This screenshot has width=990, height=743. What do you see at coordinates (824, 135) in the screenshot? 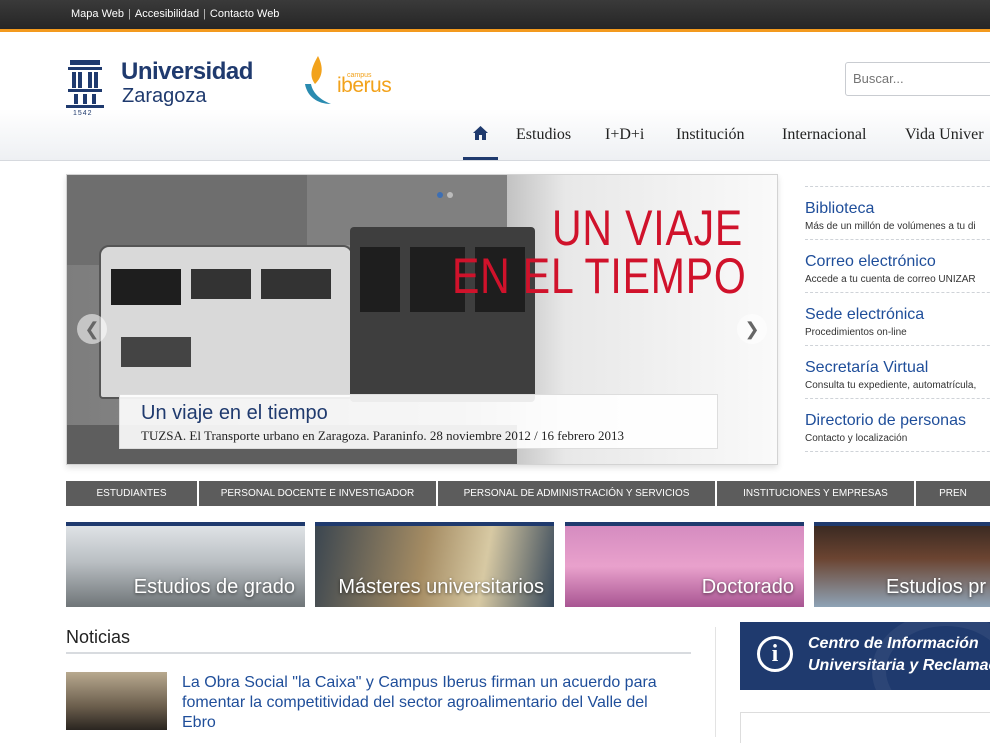
I see `nav-internacional: Internacional` at bounding box center [824, 135].